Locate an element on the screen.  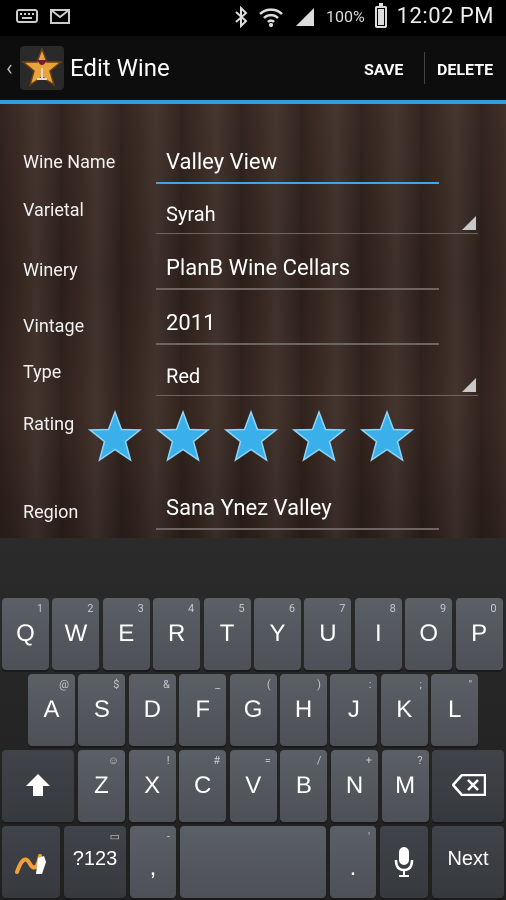
up-caret-icon: ‹ is located at coordinates (9, 68).